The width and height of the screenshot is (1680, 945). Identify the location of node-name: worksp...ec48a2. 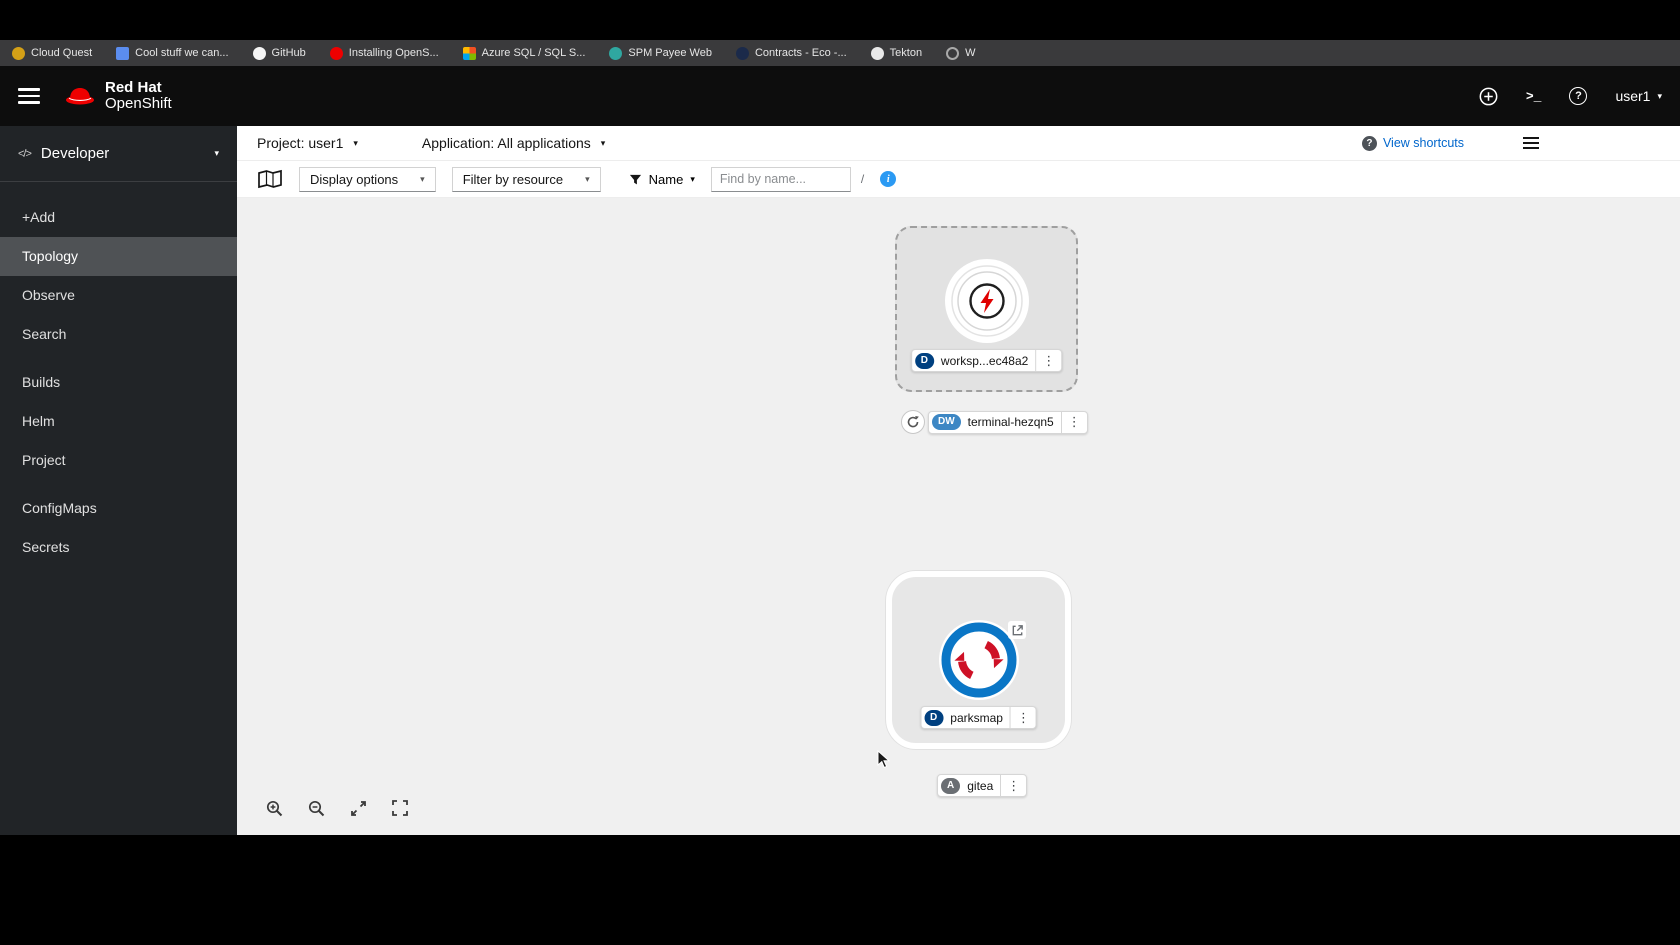
(984, 360).